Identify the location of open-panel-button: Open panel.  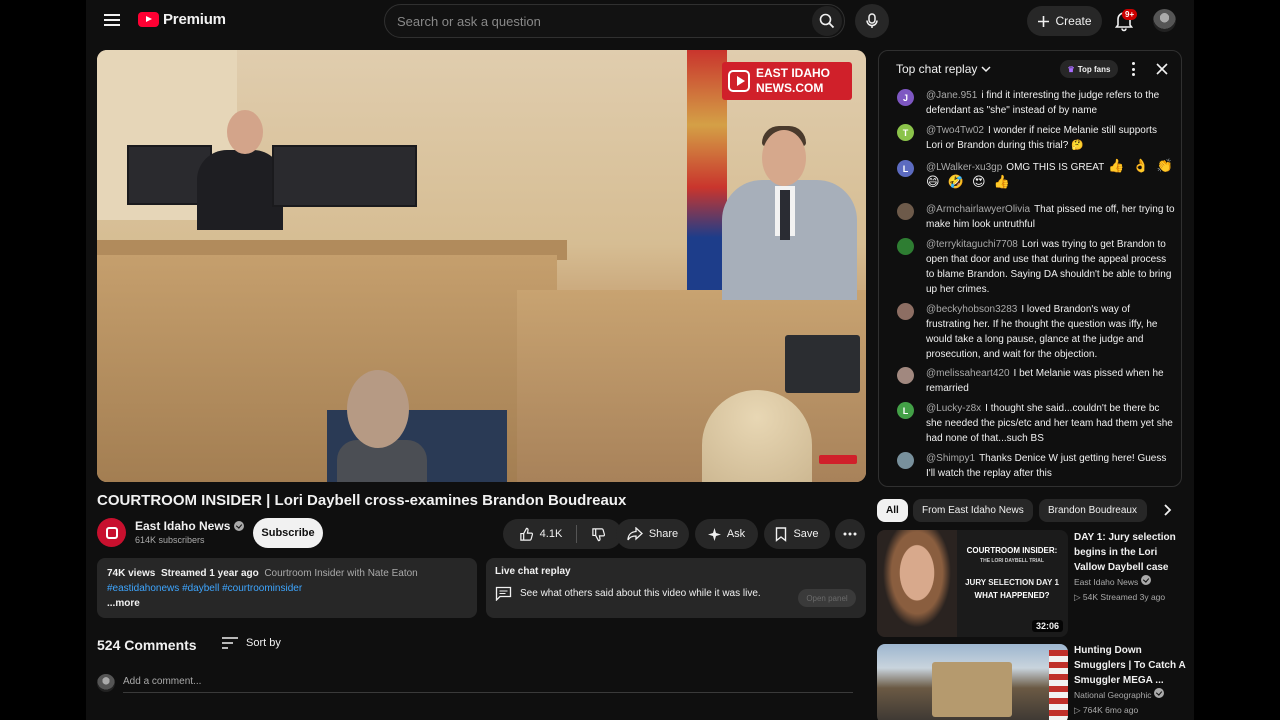
(827, 598).